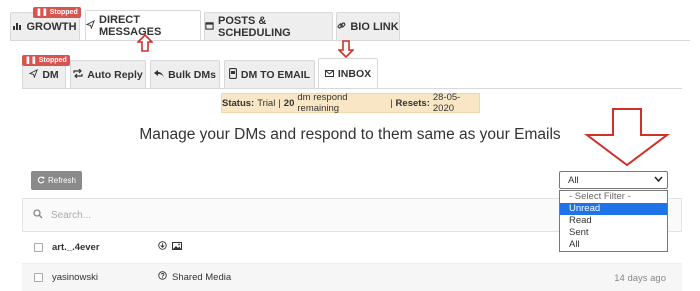 This screenshot has width=700, height=291. I want to click on resets-label: Resets:, so click(412, 103).